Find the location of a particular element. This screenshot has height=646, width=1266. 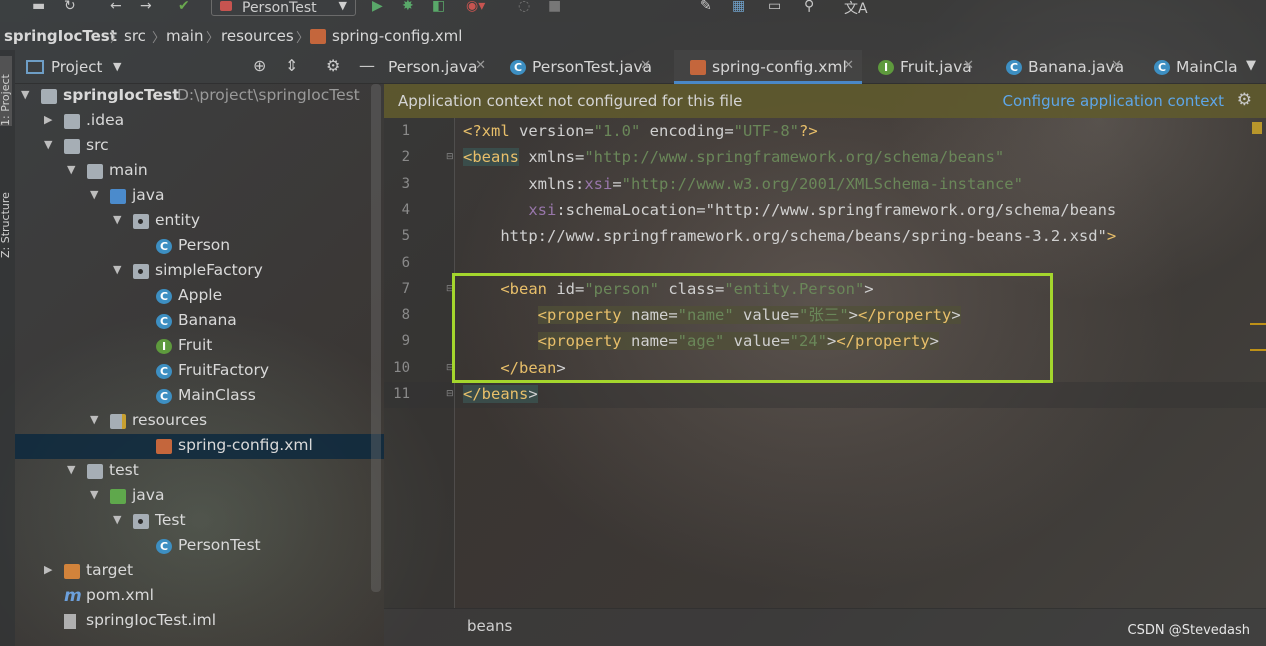

tree-item: ▼ Test is located at coordinates (199, 521).